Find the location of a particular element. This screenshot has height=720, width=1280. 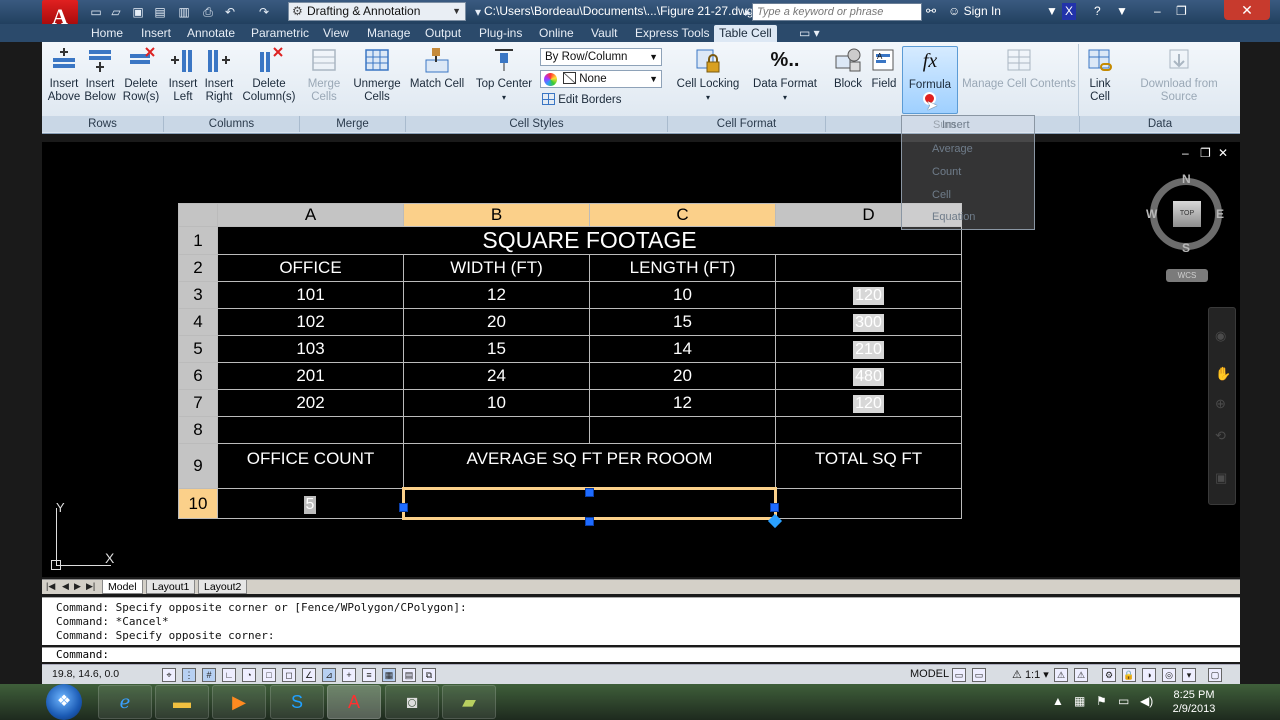

network-icon: ▦ is located at coordinates (1079, 701).